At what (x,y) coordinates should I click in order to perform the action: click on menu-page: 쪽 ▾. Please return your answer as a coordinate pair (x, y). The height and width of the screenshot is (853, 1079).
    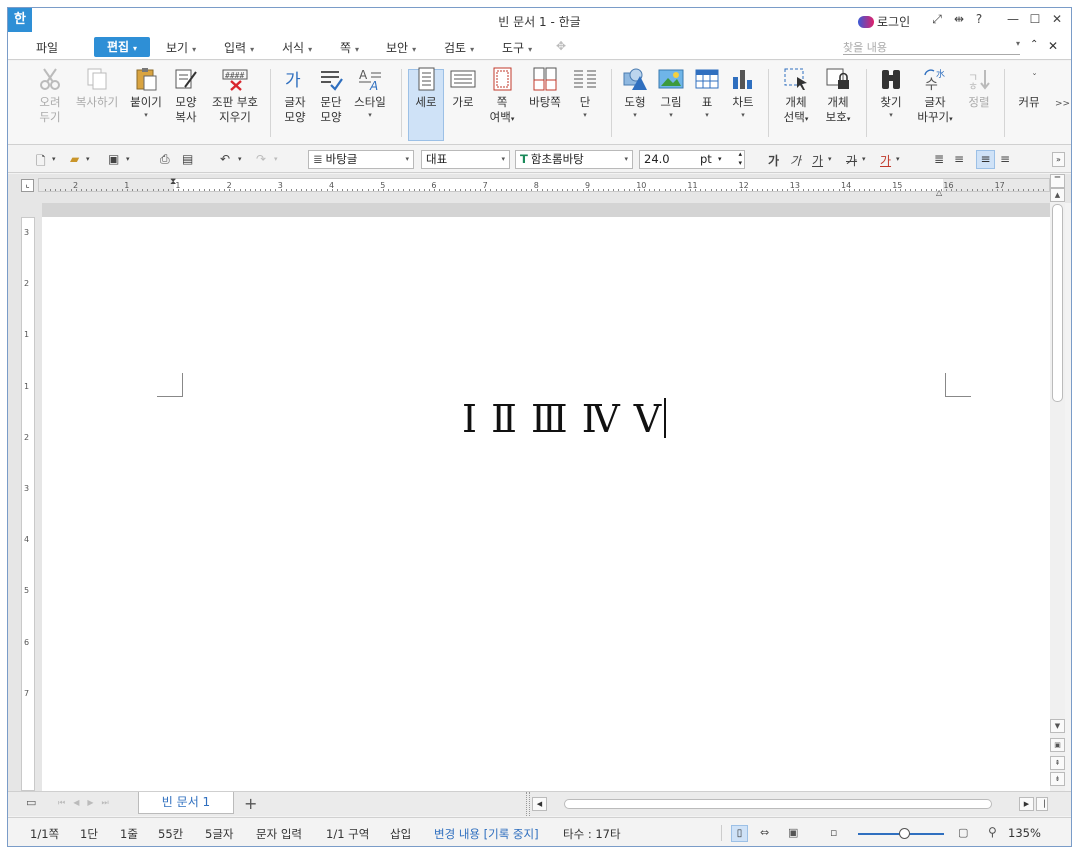
    Looking at the image, I should click on (349, 47).